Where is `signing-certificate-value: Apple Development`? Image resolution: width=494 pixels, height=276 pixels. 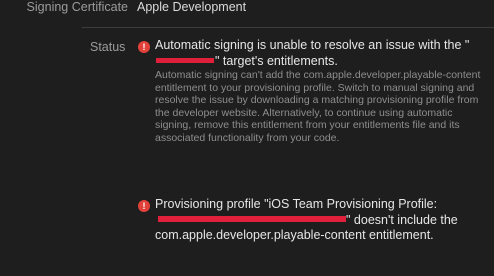 signing-certificate-value: Apple Development is located at coordinates (192, 7).